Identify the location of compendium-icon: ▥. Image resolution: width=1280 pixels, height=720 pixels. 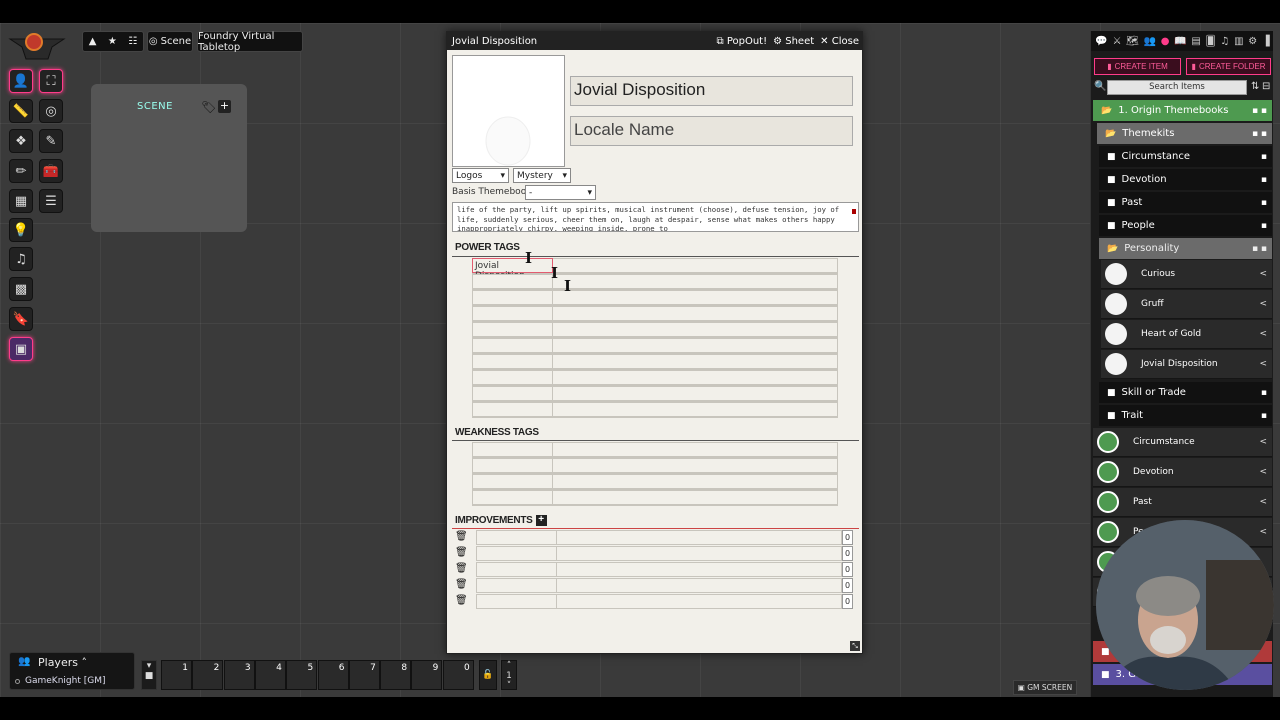
(1238, 41).